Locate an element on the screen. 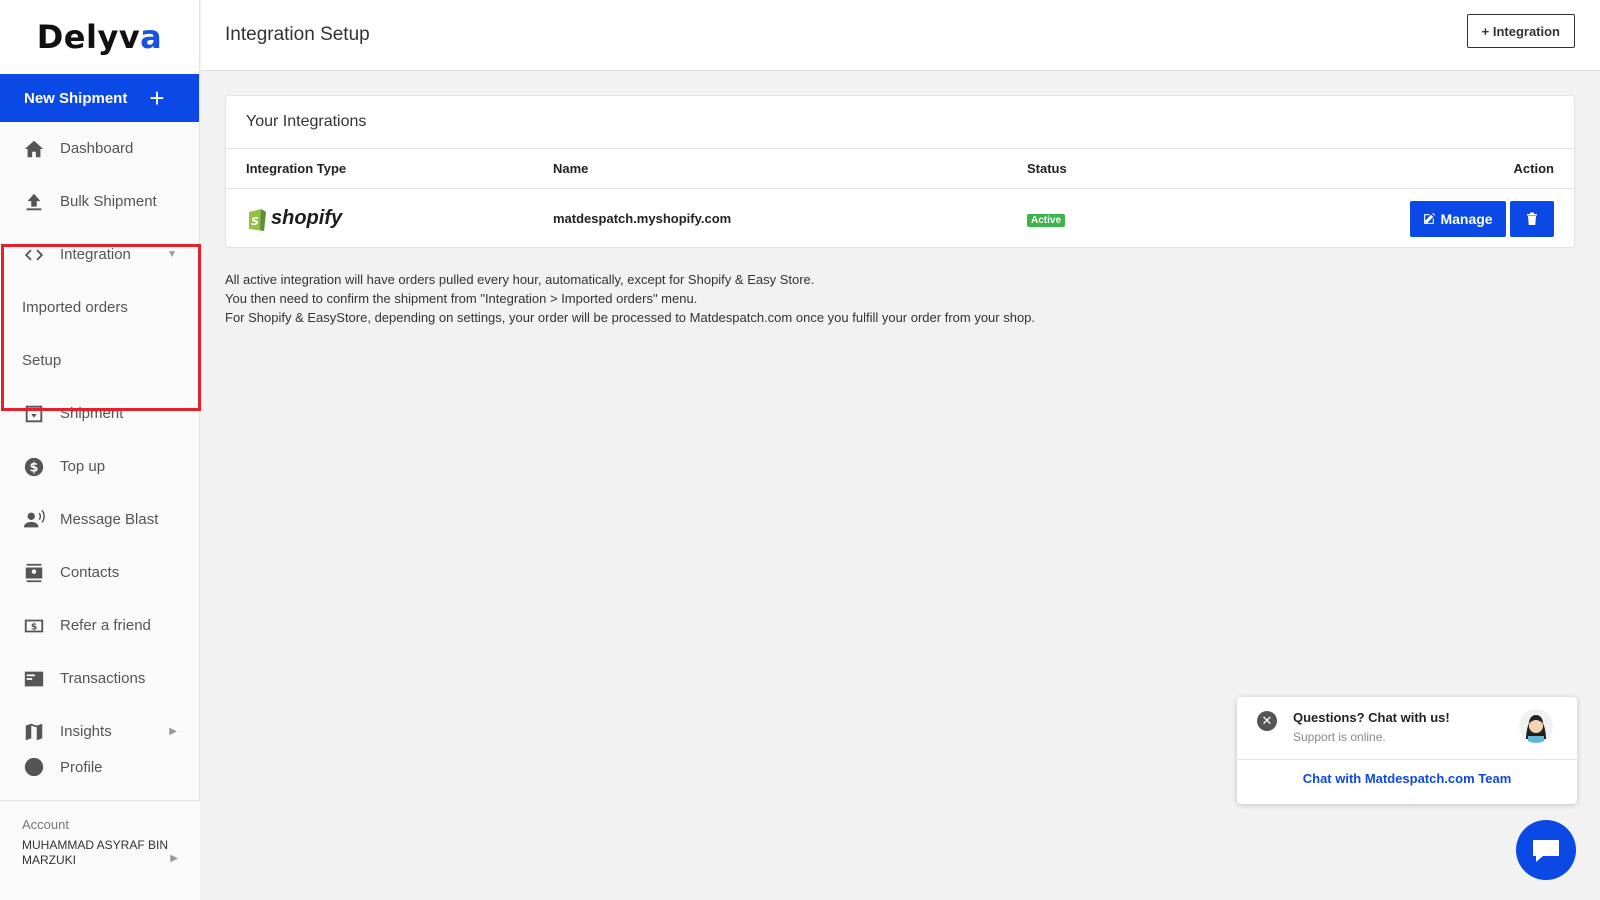 Image resolution: width=1600 pixels, height=900 pixels. page-title: Integration Setup is located at coordinates (297, 34).